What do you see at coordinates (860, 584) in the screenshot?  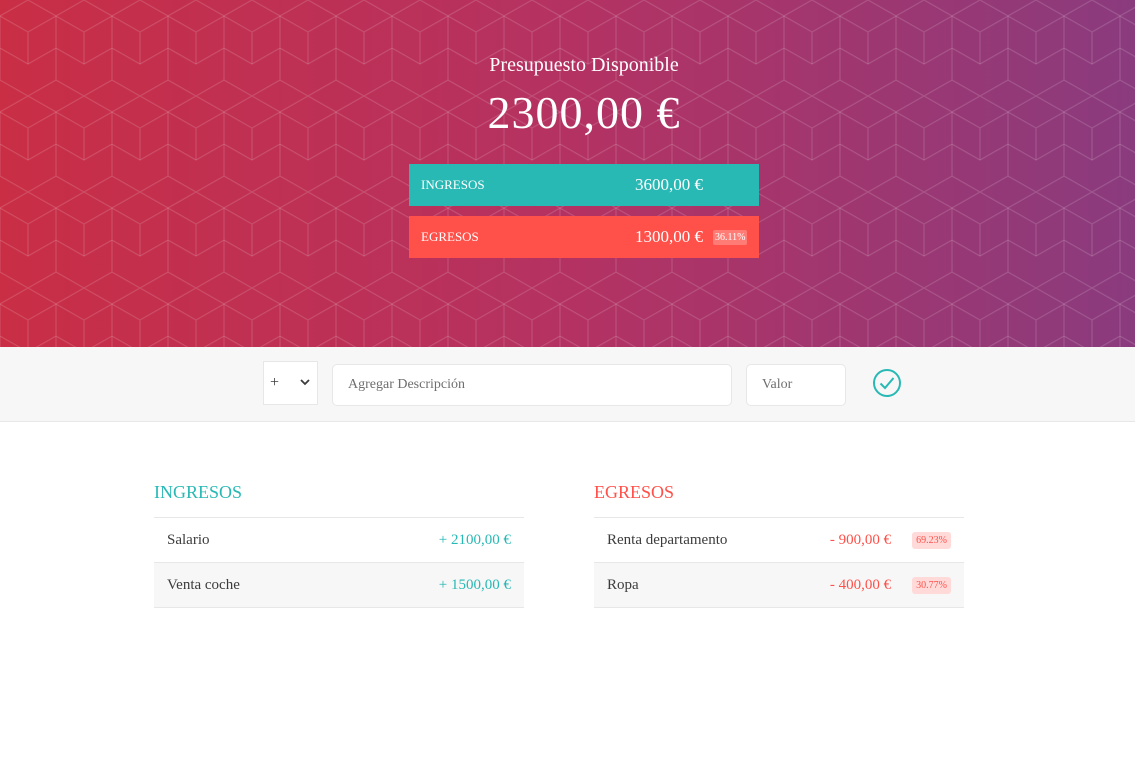 I see `expense-item-value: - 400,00 €` at bounding box center [860, 584].